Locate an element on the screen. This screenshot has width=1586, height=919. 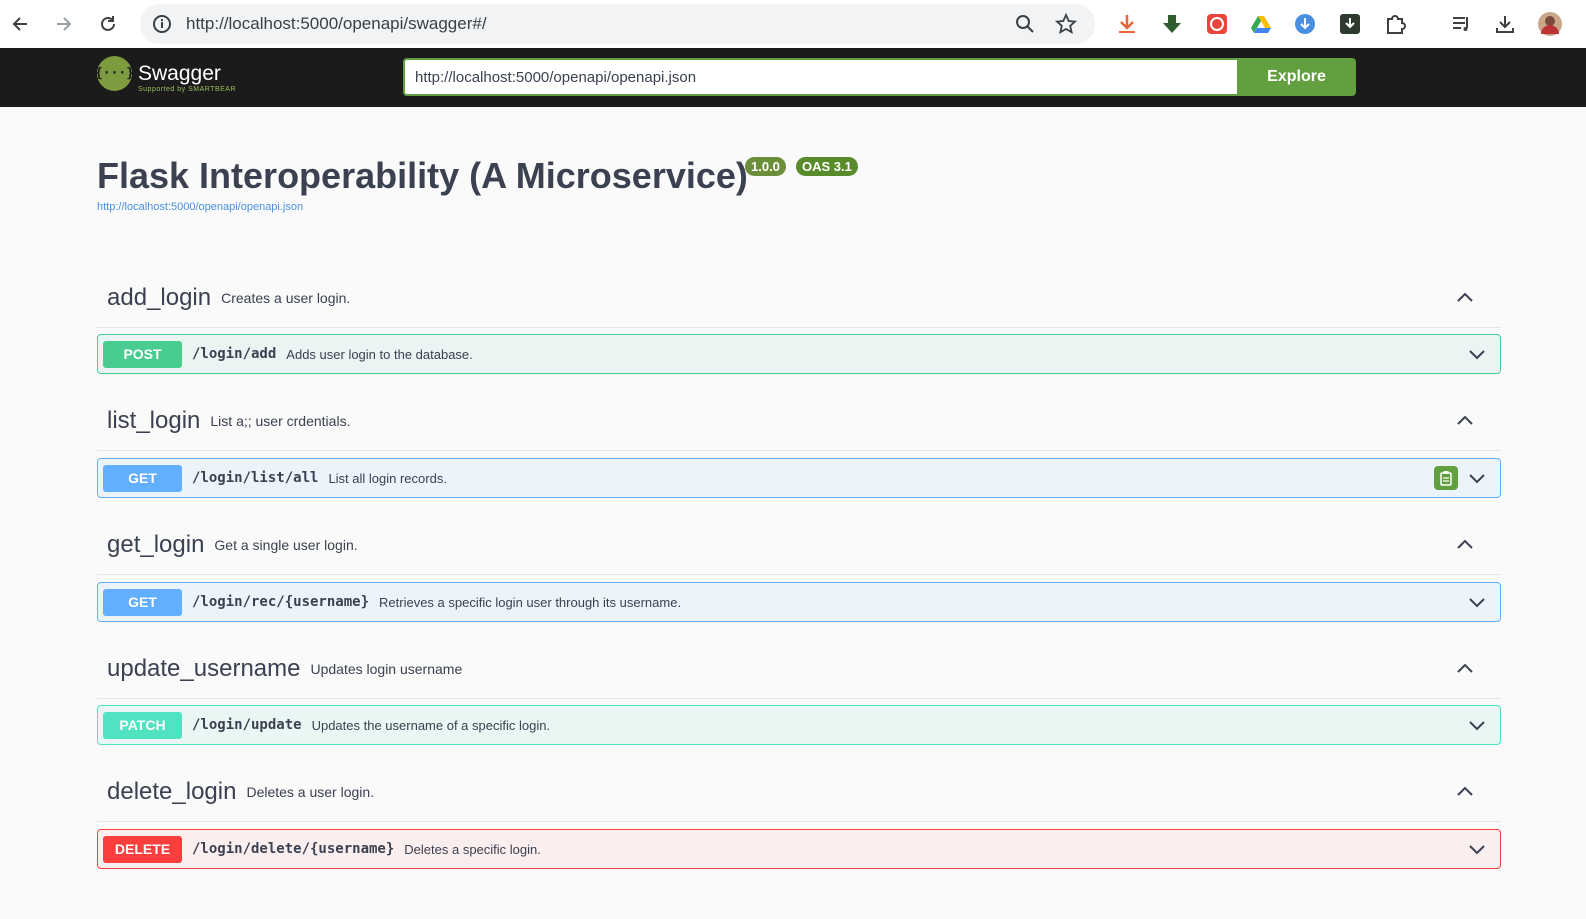
tag-list-login: list_login List a;; user crdentials. is located at coordinates (799, 421).